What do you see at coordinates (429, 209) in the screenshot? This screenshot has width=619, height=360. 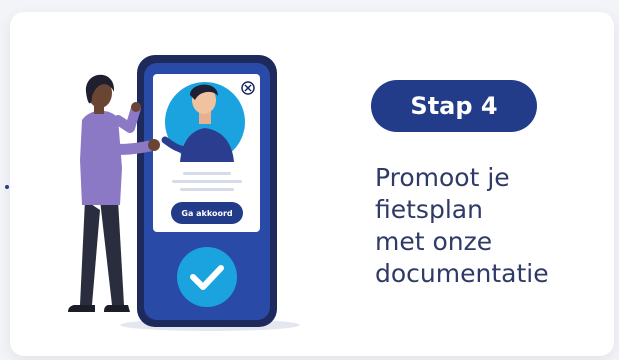 I see `description-line: fietsplan` at bounding box center [429, 209].